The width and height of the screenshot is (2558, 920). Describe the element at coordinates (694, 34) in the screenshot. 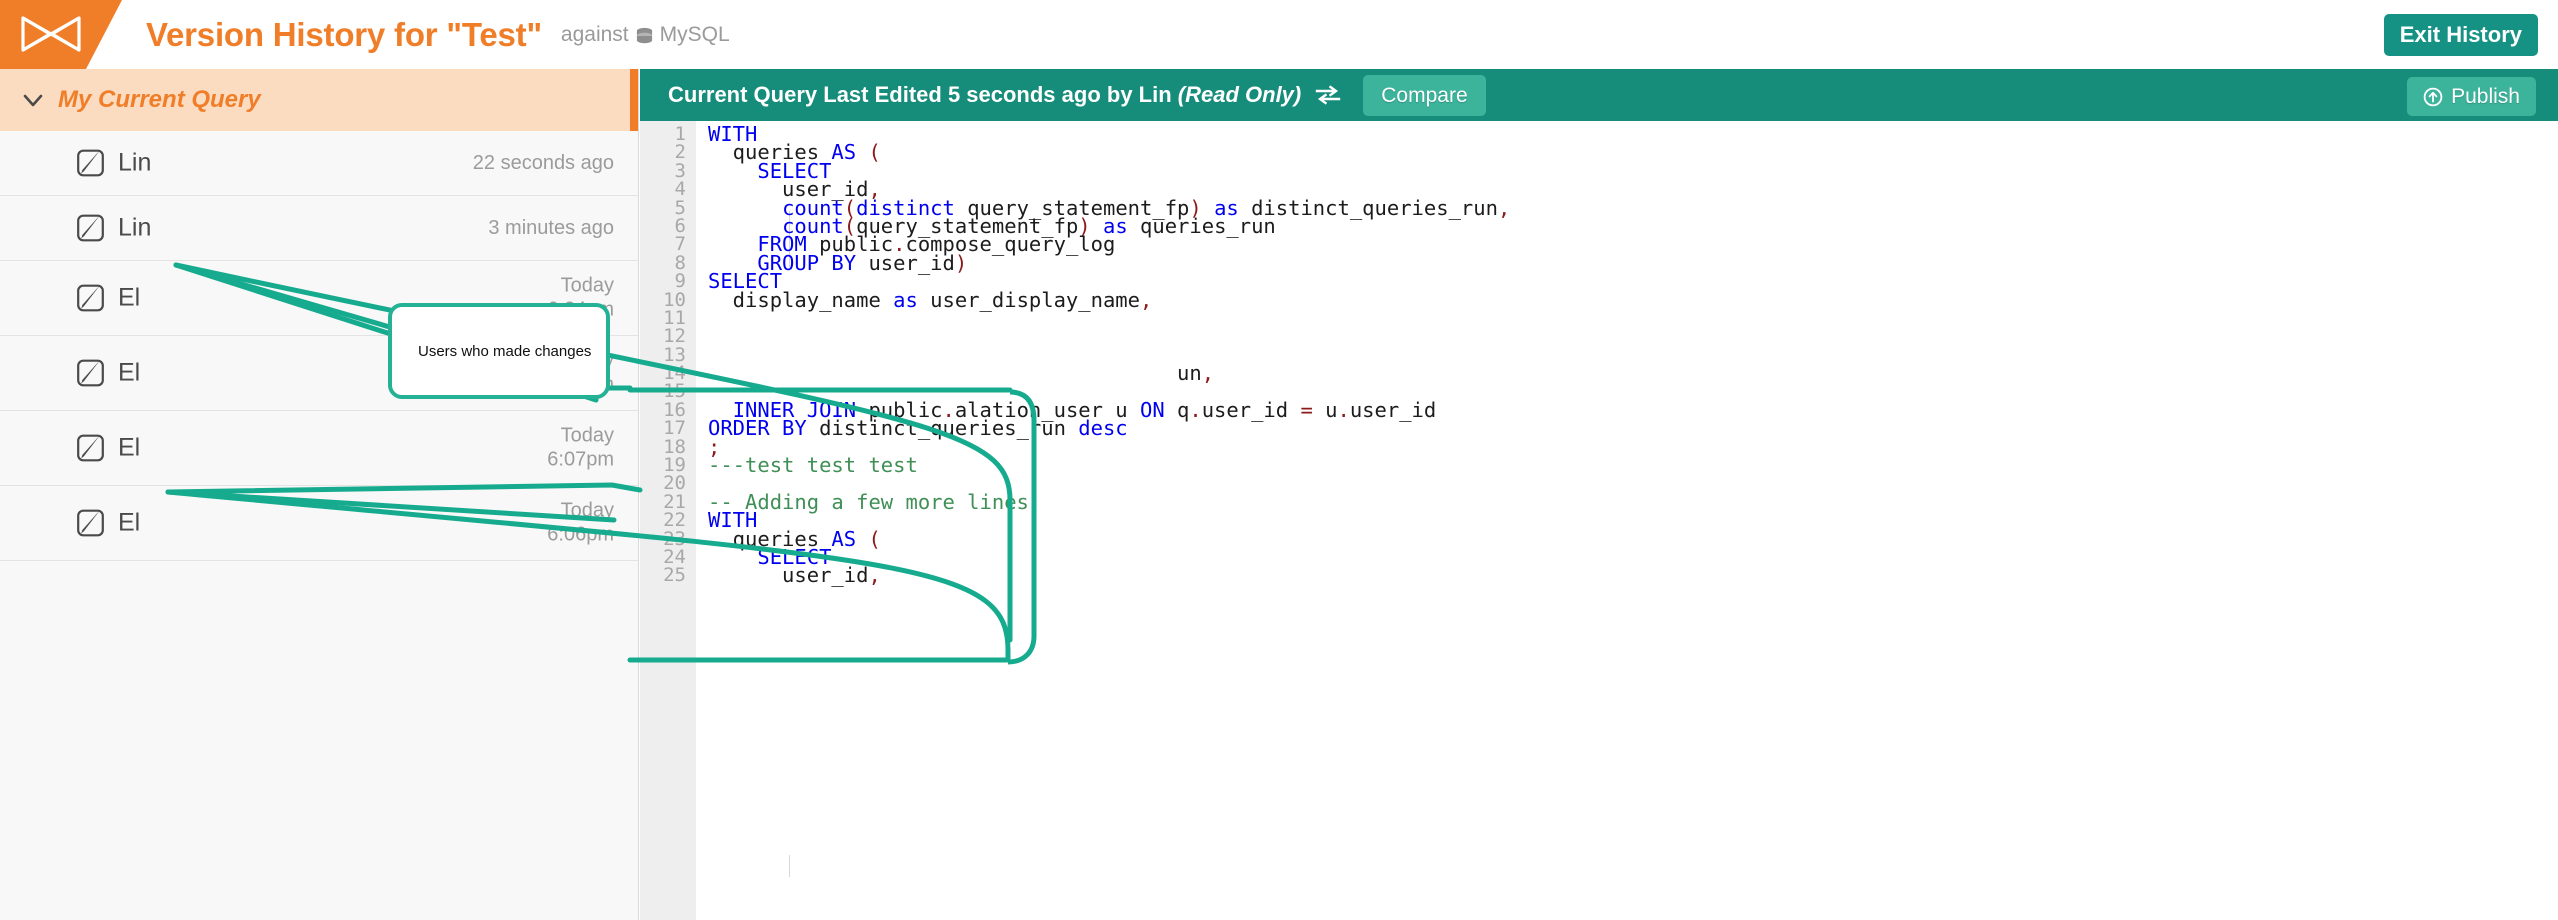

I see `datasource-name: MySQL` at that location.